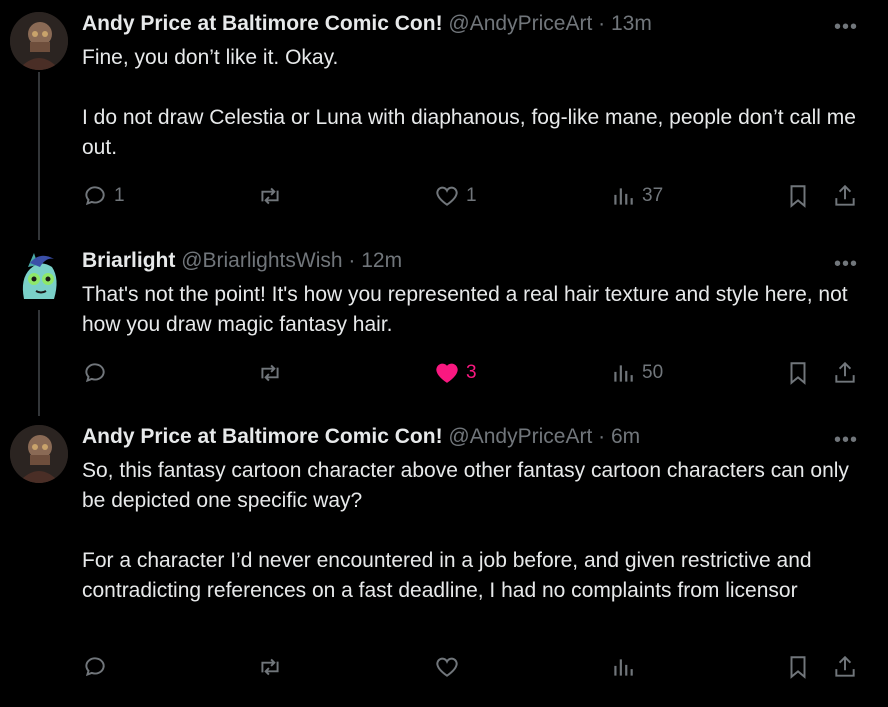  What do you see at coordinates (636, 373) in the screenshot?
I see `views-button: 50` at bounding box center [636, 373].